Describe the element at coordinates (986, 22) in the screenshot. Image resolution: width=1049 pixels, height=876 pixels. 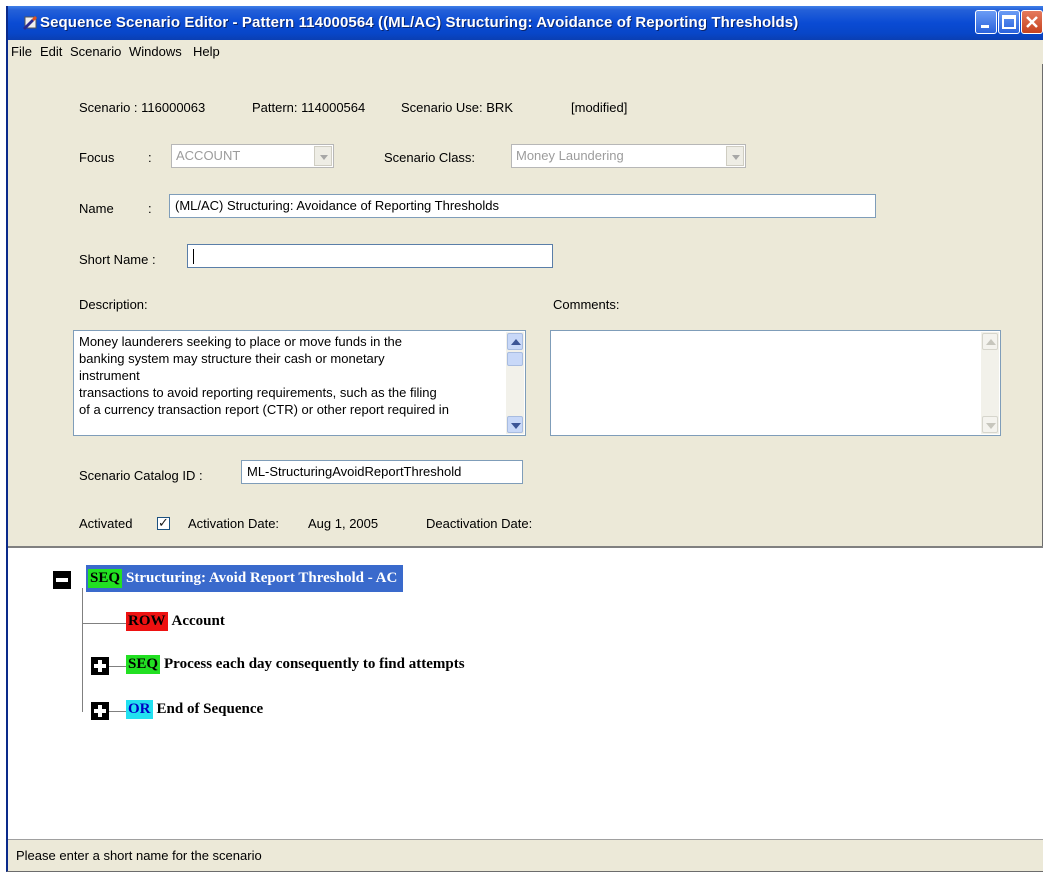
I see `minimize-button` at that location.